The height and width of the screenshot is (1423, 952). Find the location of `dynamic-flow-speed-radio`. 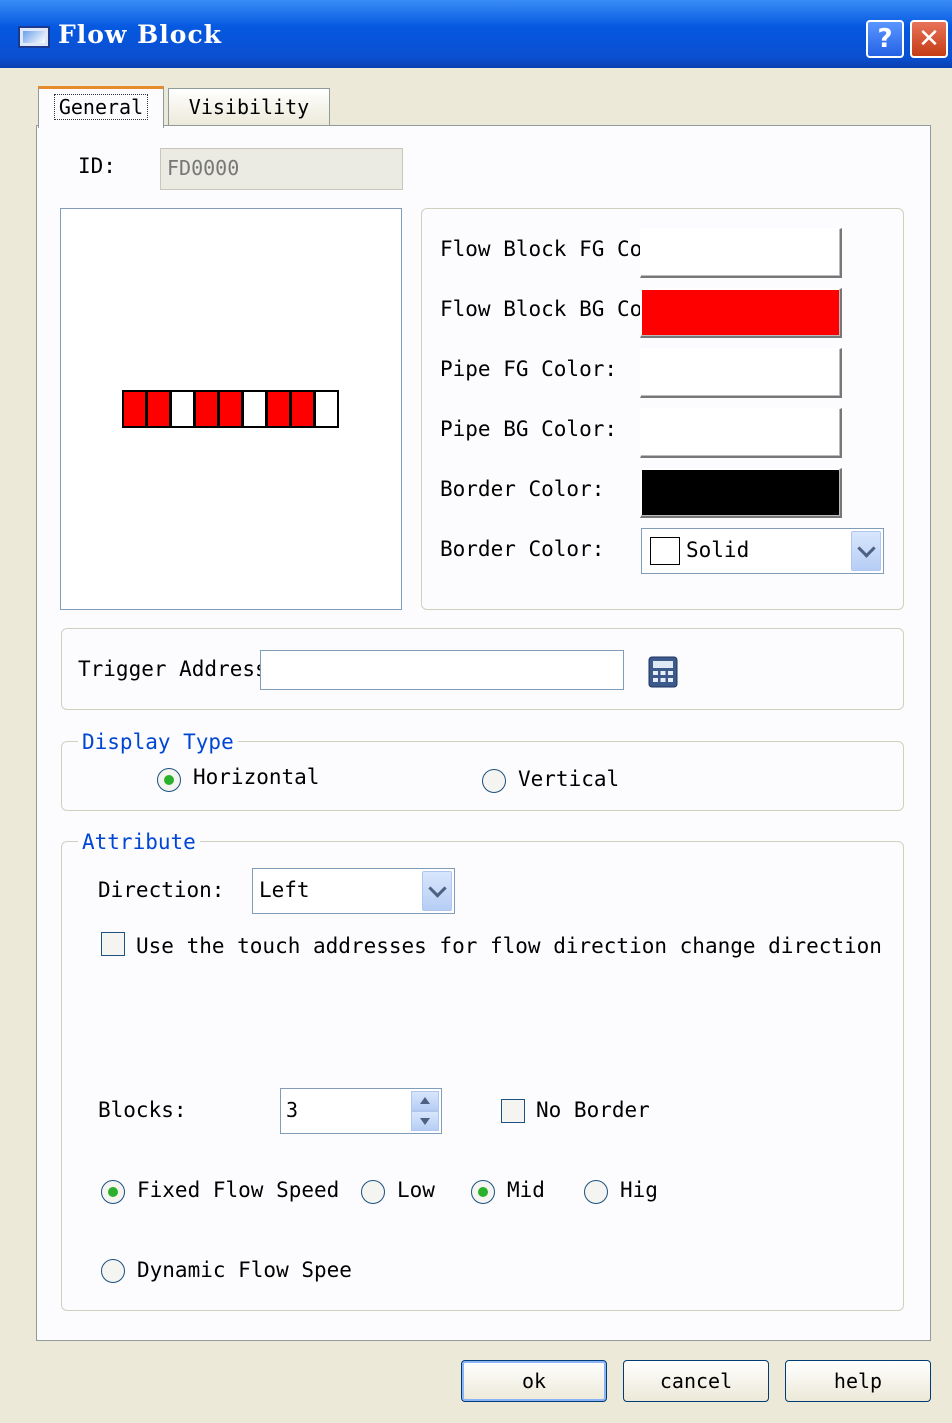

dynamic-flow-speed-radio is located at coordinates (113, 1271).